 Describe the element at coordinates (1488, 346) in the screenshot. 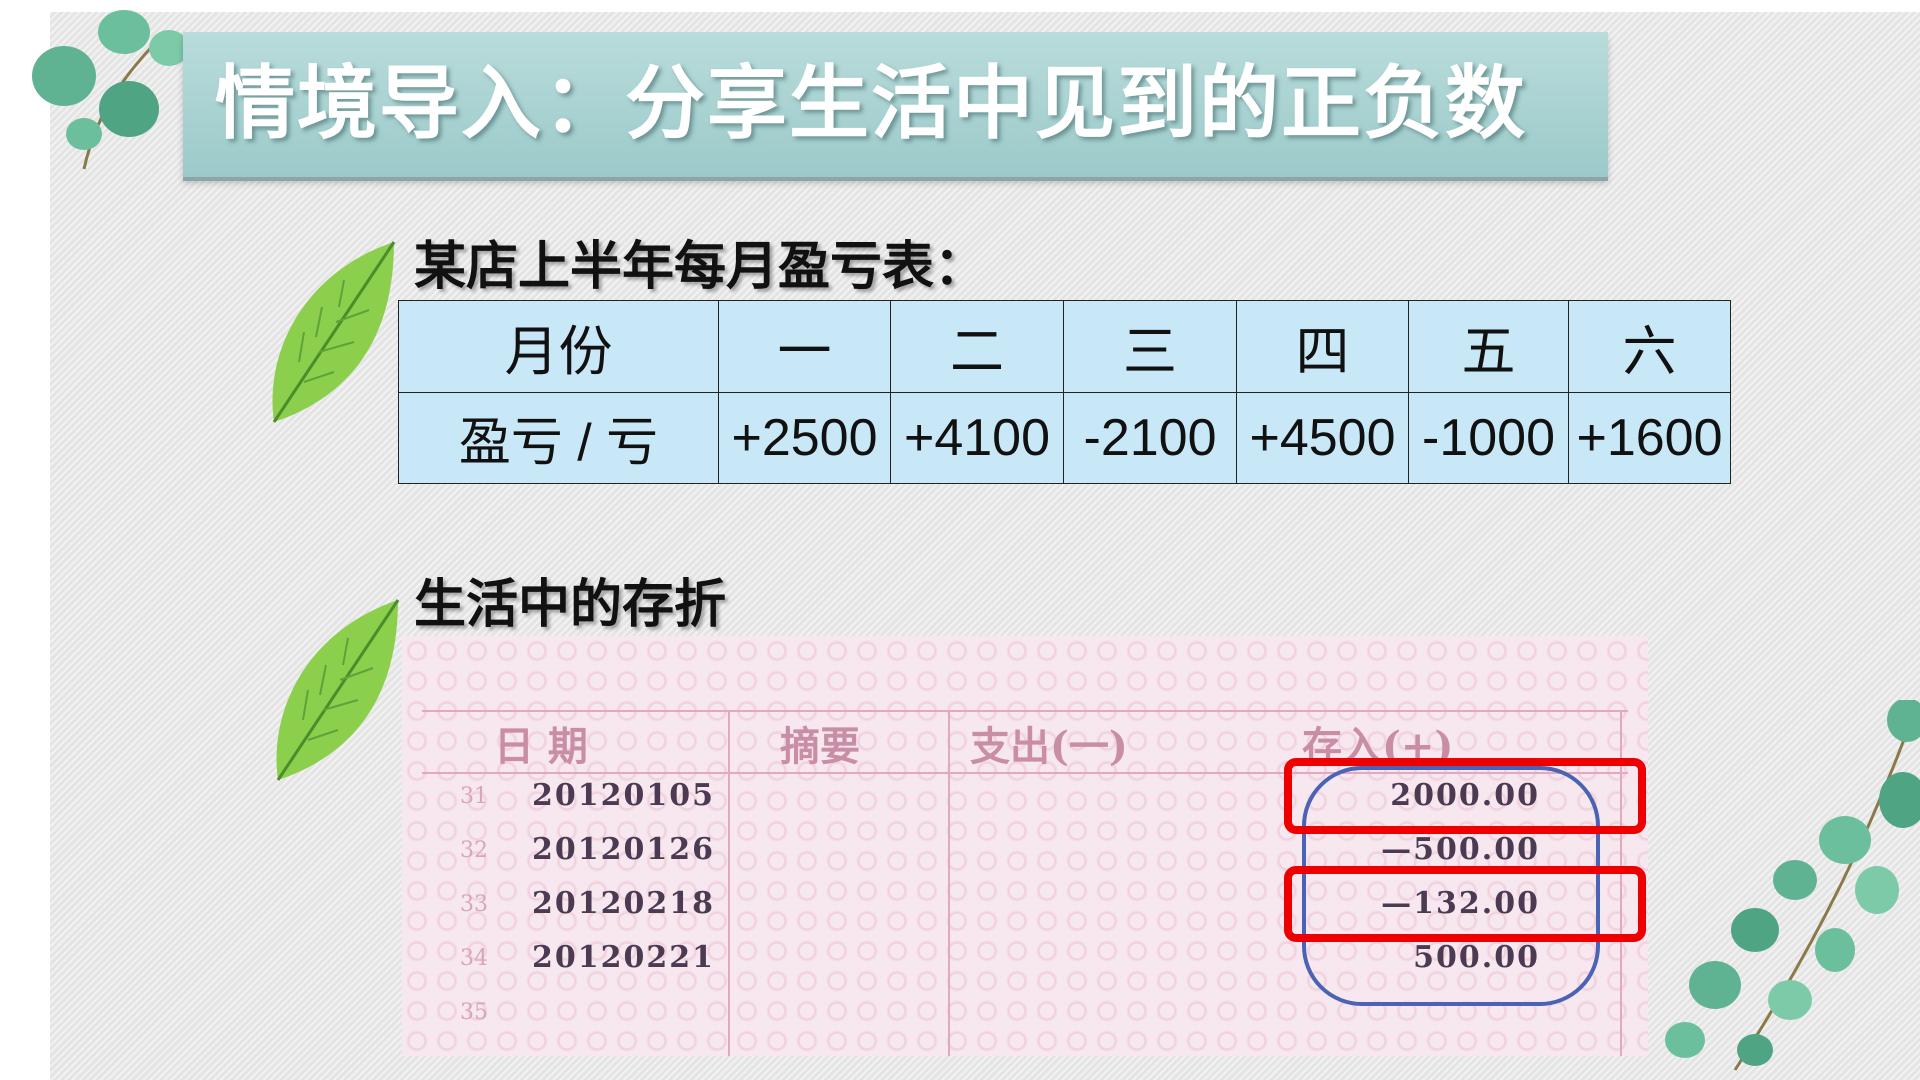

I see `header-cell: 五` at that location.